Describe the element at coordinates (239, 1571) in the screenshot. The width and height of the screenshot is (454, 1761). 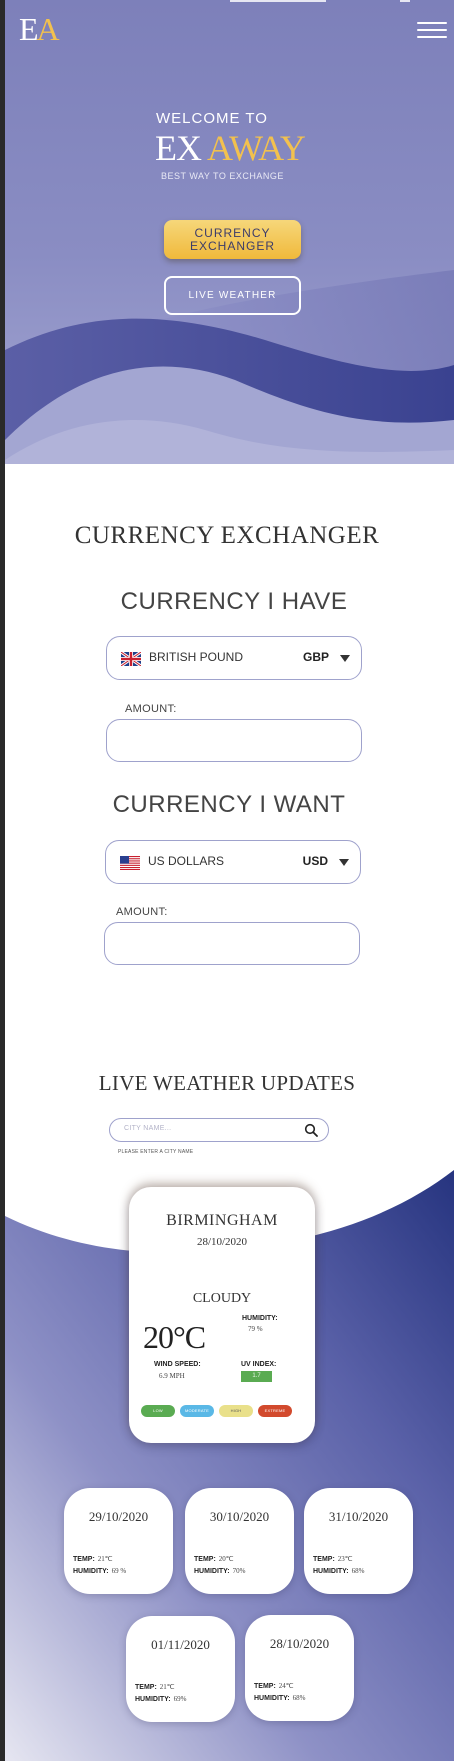
I see `humidity-value: 70%` at that location.